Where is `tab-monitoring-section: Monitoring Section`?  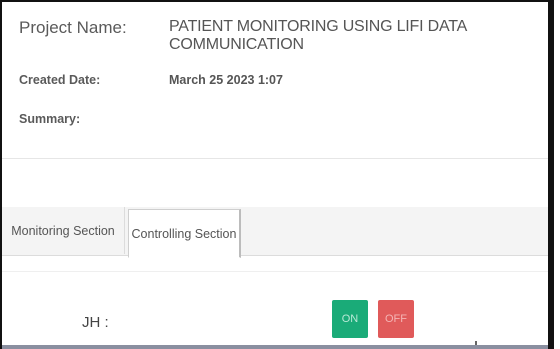
tab-monitoring-section: Monitoring Section is located at coordinates (63, 230).